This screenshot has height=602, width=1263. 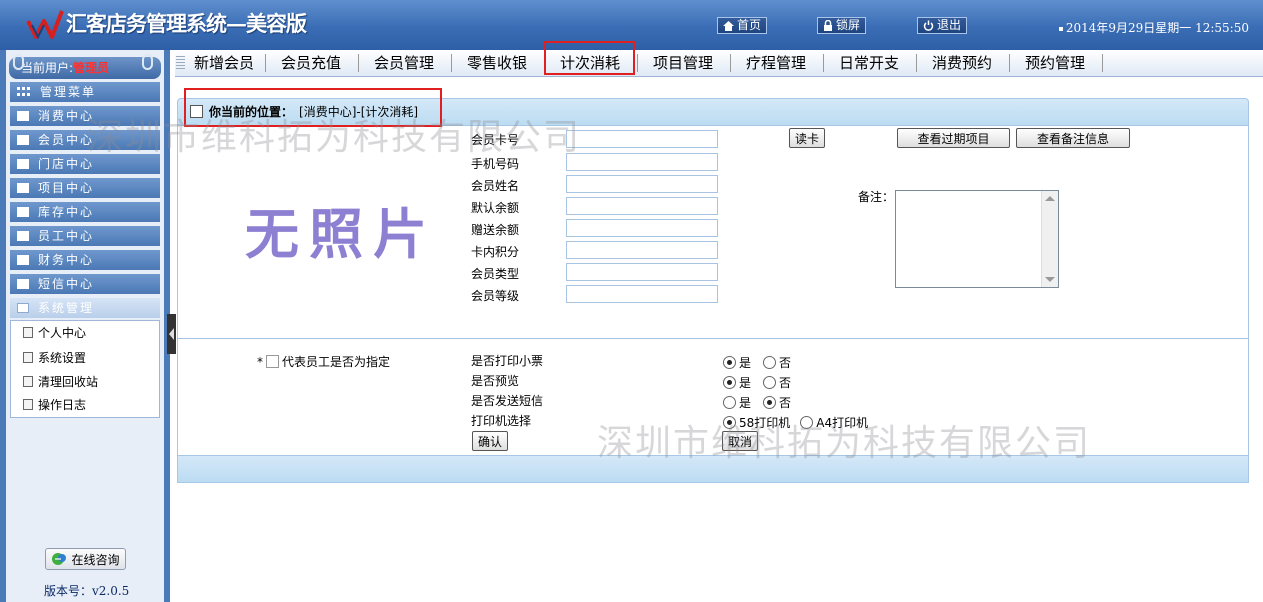 I want to click on printer-select-label: 打印机选择, so click(x=501, y=421).